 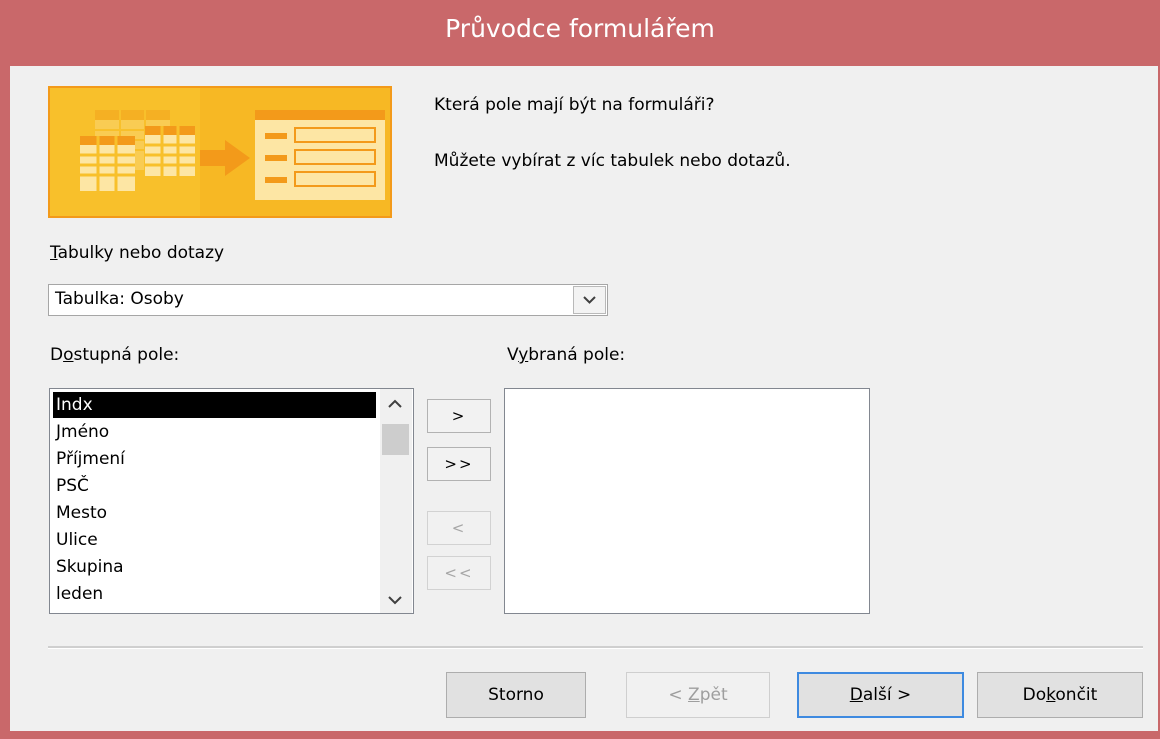 I want to click on title-bar: Průvodce formulářem, so click(x=580, y=33).